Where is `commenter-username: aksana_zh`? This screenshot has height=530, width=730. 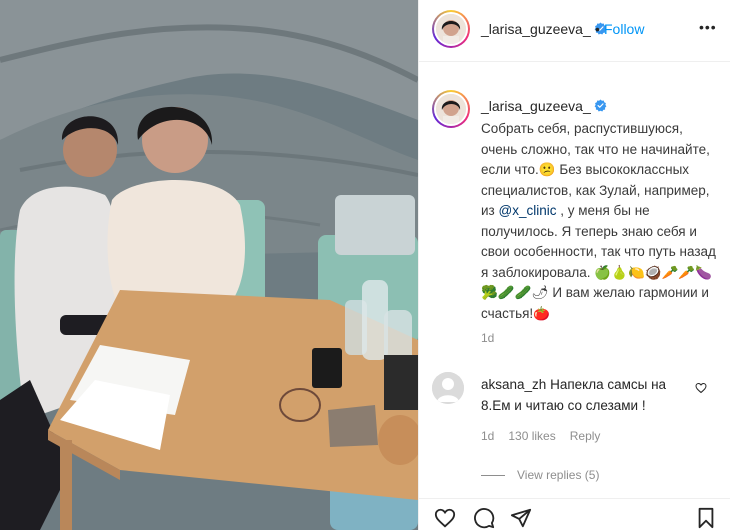 commenter-username: aksana_zh is located at coordinates (513, 384).